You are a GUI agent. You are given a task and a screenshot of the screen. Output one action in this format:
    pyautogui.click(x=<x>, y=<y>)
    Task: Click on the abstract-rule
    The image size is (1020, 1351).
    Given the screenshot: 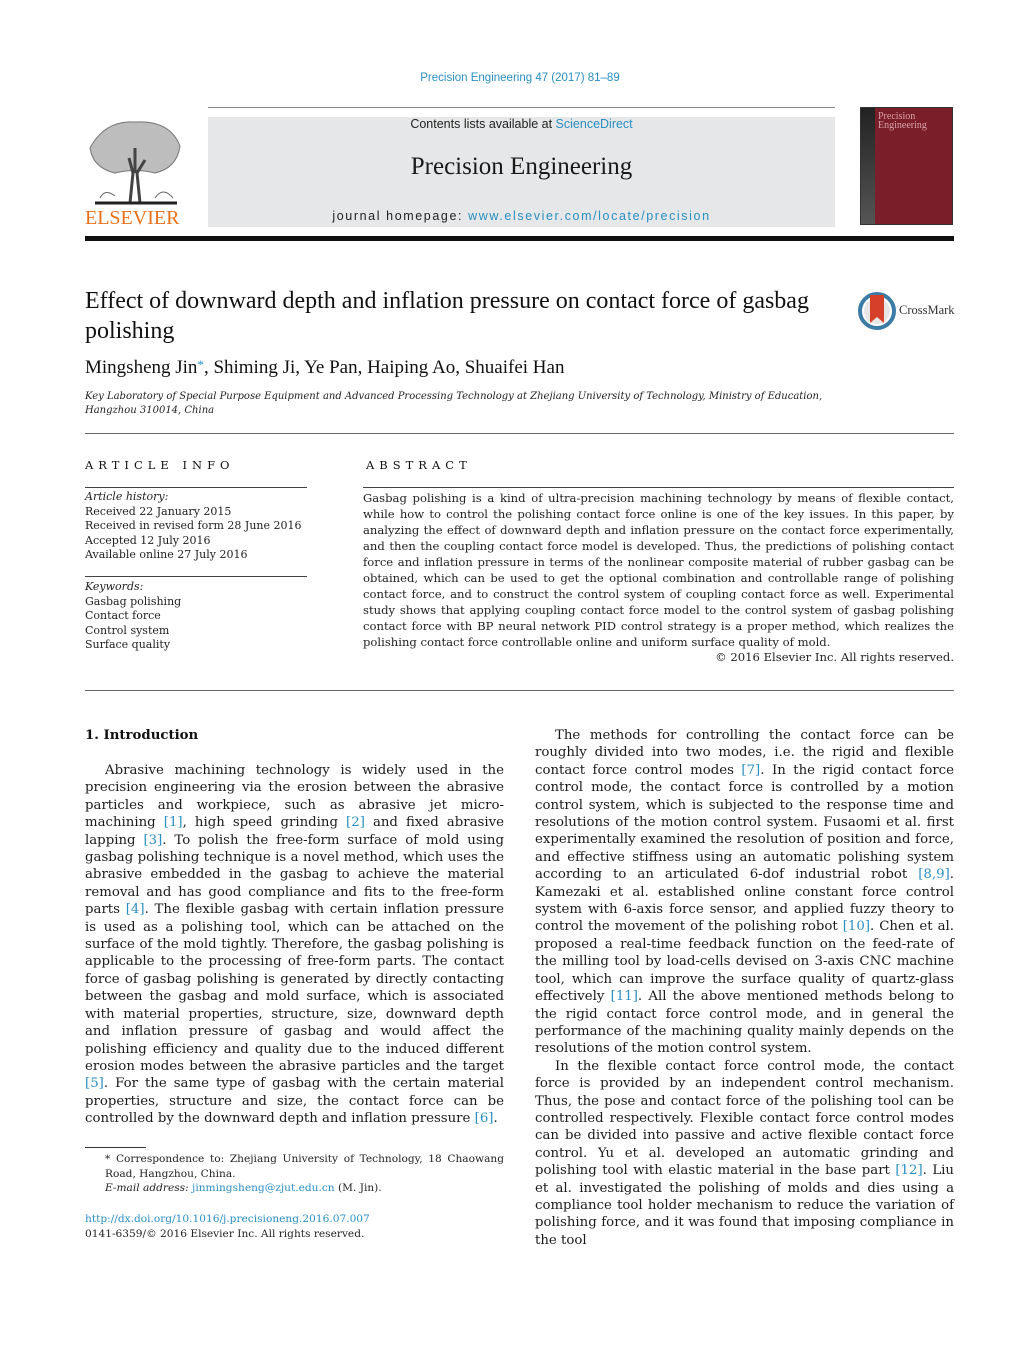 What is the action you would take?
    pyautogui.click(x=658, y=487)
    